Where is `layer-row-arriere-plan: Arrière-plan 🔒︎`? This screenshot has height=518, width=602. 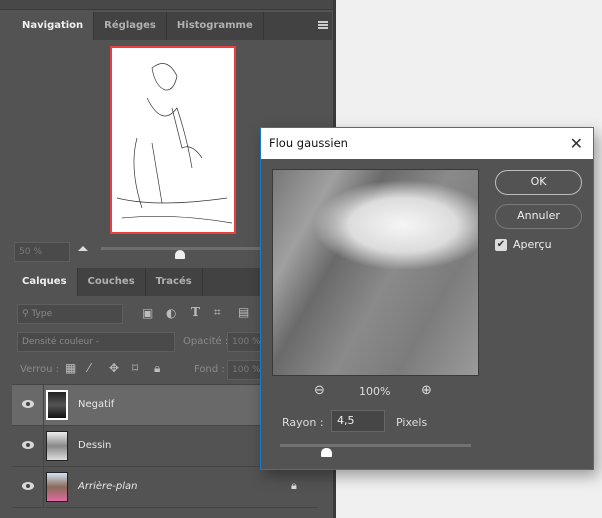
layer-row-arriere-plan: Arrière-plan 🔒︎ is located at coordinates (165, 487).